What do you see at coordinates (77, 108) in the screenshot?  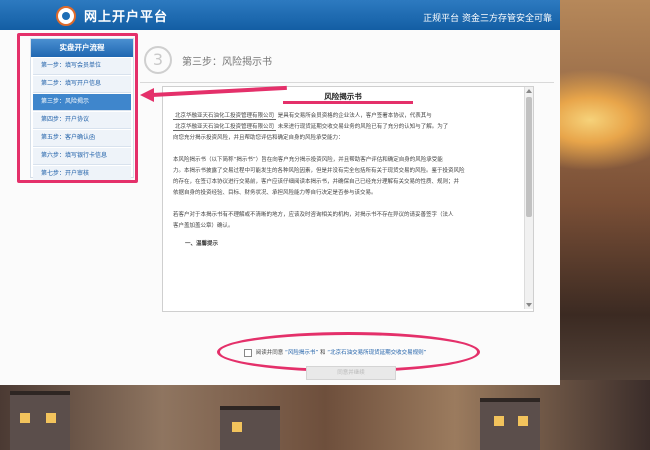 I see `annotation-sidebar-outline` at bounding box center [77, 108].